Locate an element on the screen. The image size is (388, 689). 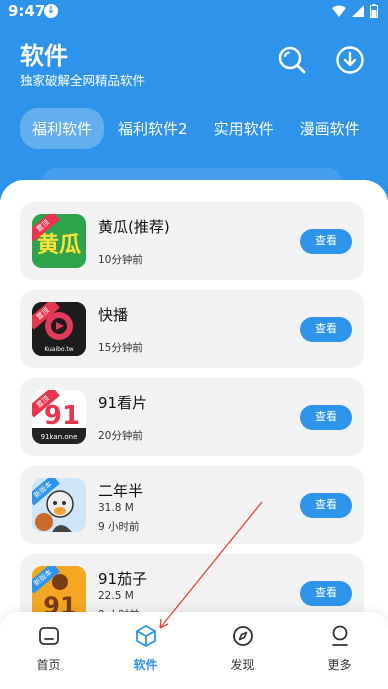
svg-text: 91 is located at coordinates (62, 416).